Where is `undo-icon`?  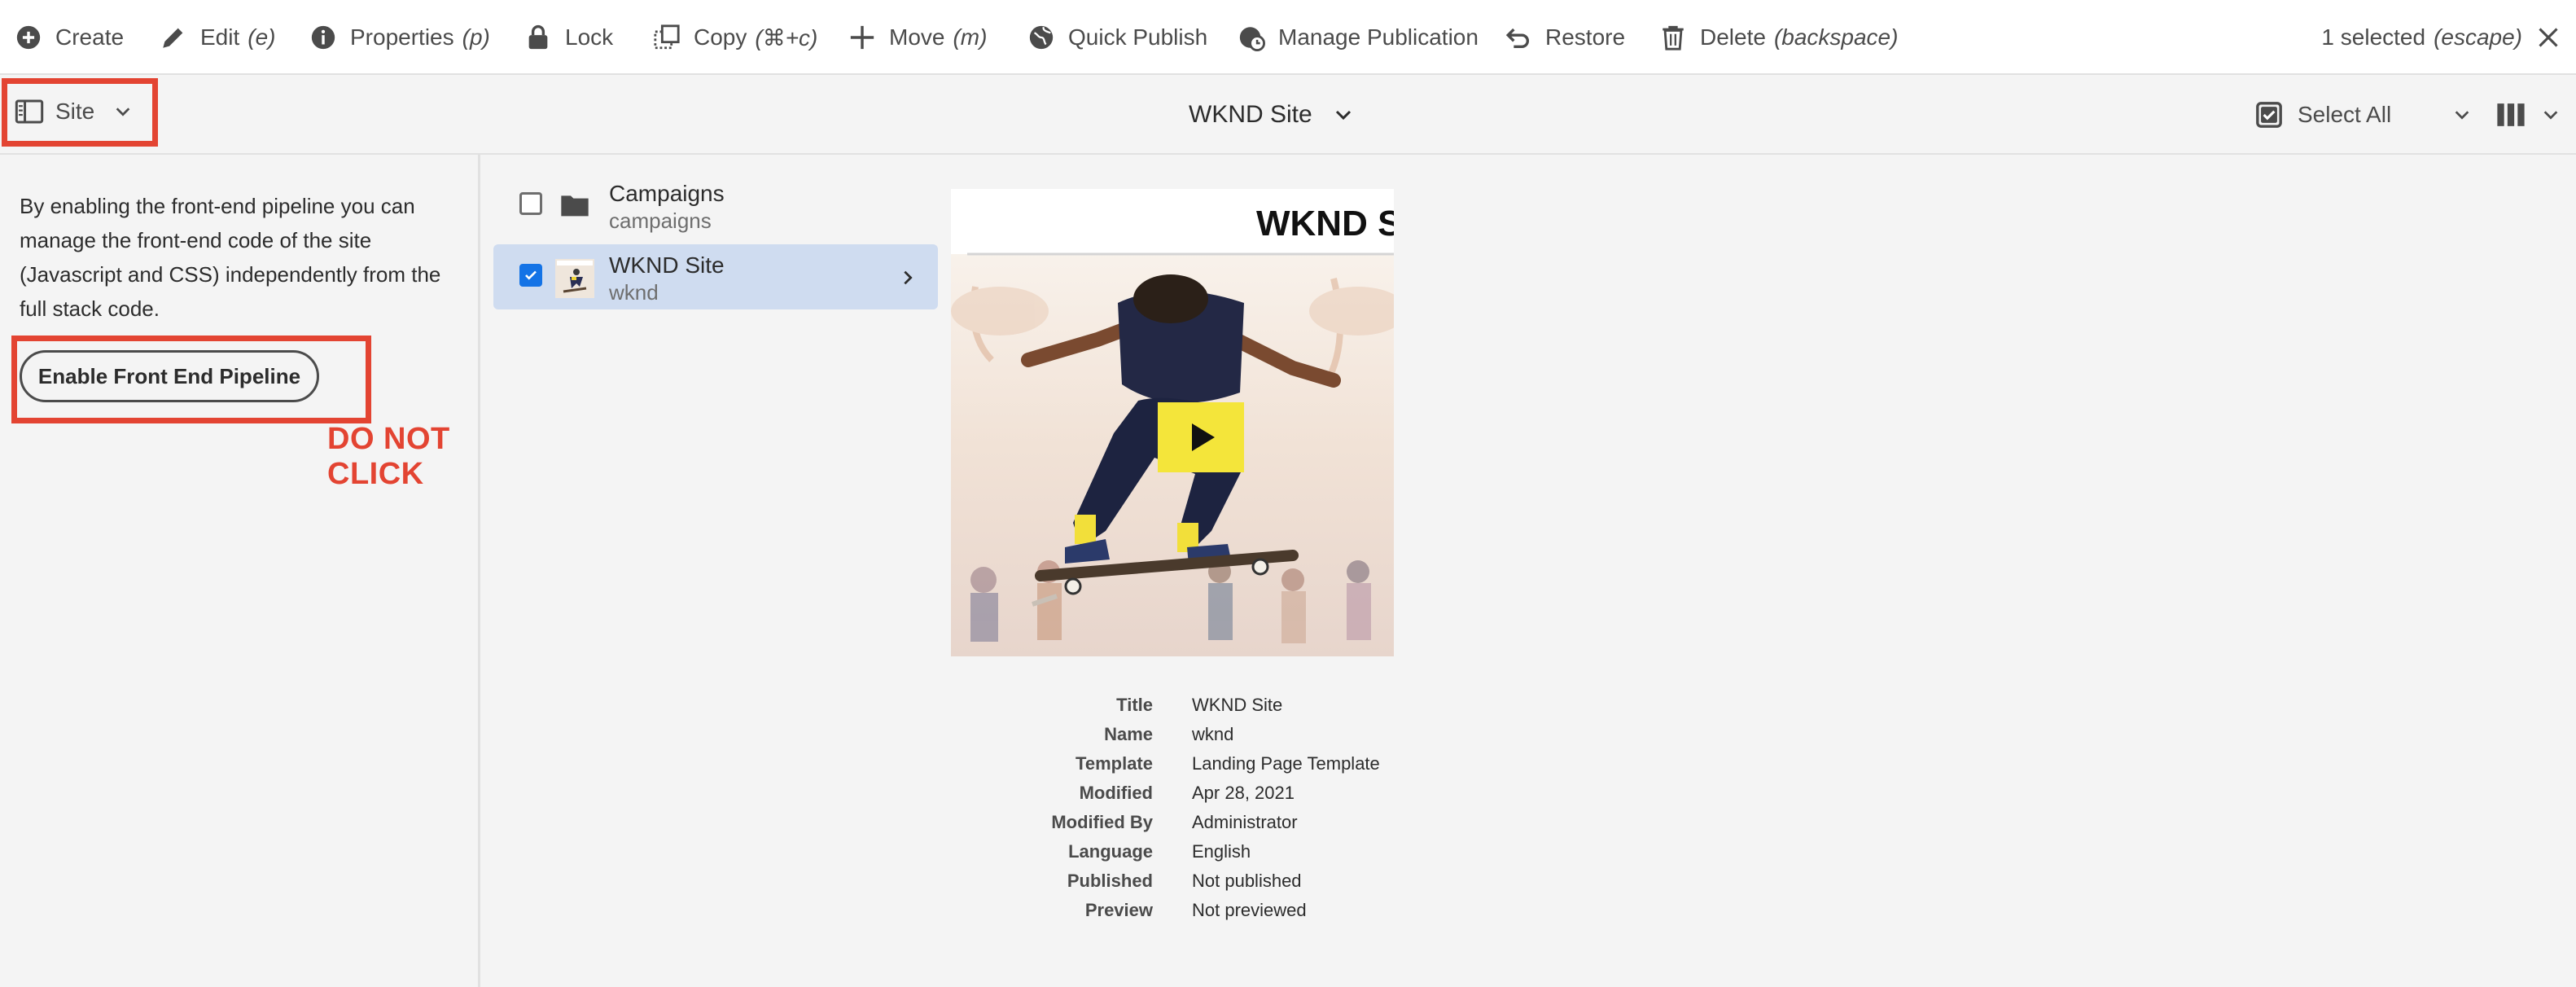 undo-icon is located at coordinates (1517, 38).